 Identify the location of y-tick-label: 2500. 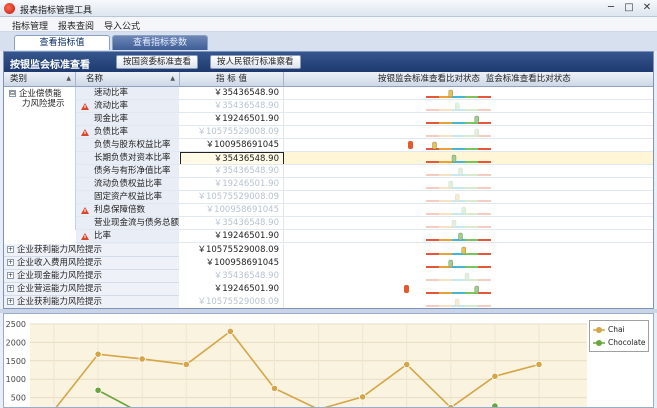
(16, 324).